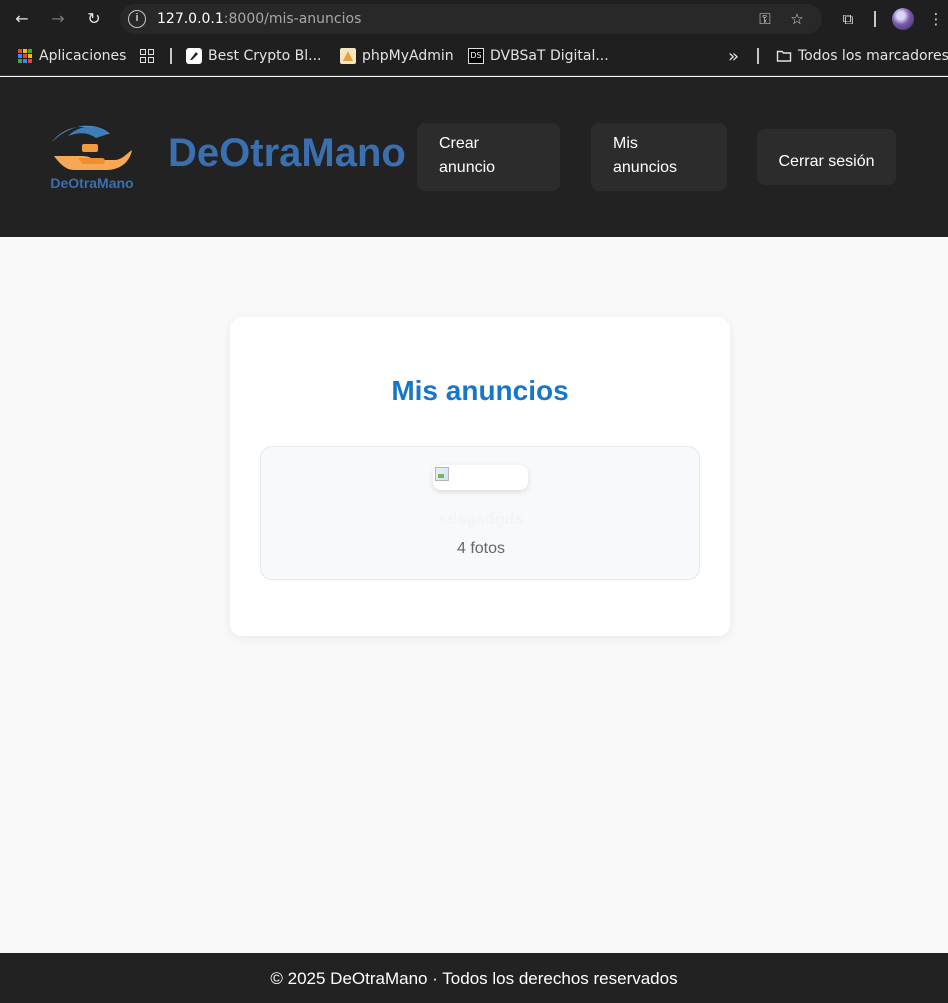  Describe the element at coordinates (481, 548) in the screenshot. I see `ad-photo-count: 4 fotos` at that location.